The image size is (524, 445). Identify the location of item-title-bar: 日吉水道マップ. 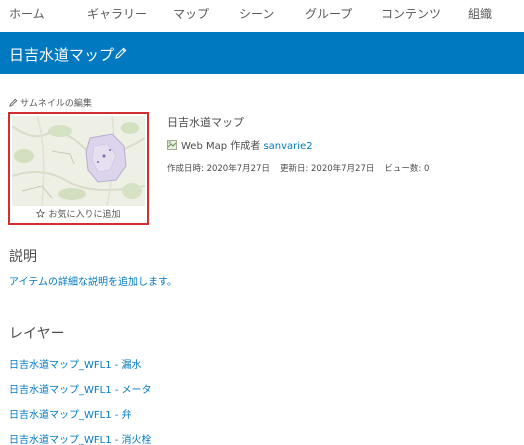
(262, 53).